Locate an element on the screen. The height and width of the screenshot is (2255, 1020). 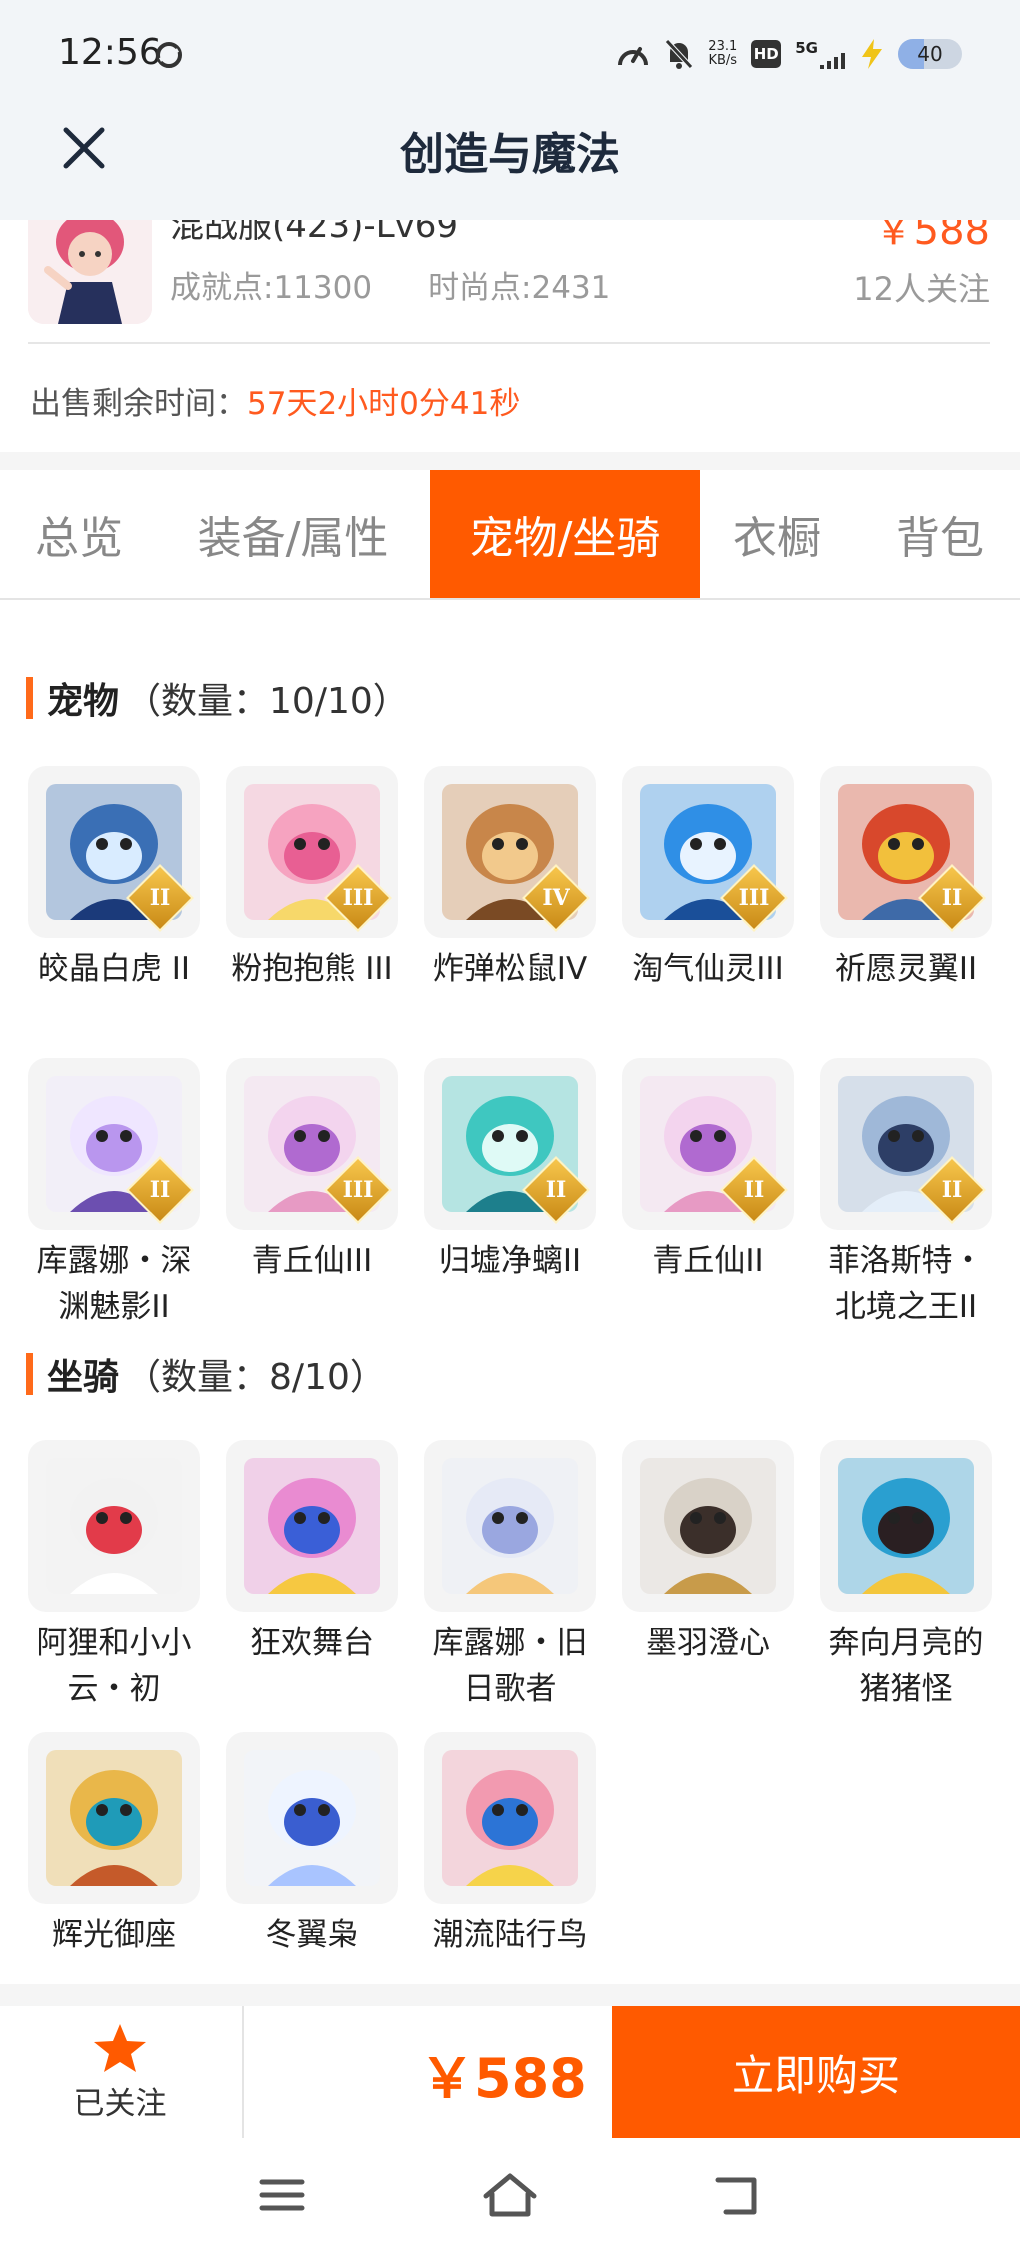
stat-line: 成就点:11300 时尚点:2431 is located at coordinates (390, 284).